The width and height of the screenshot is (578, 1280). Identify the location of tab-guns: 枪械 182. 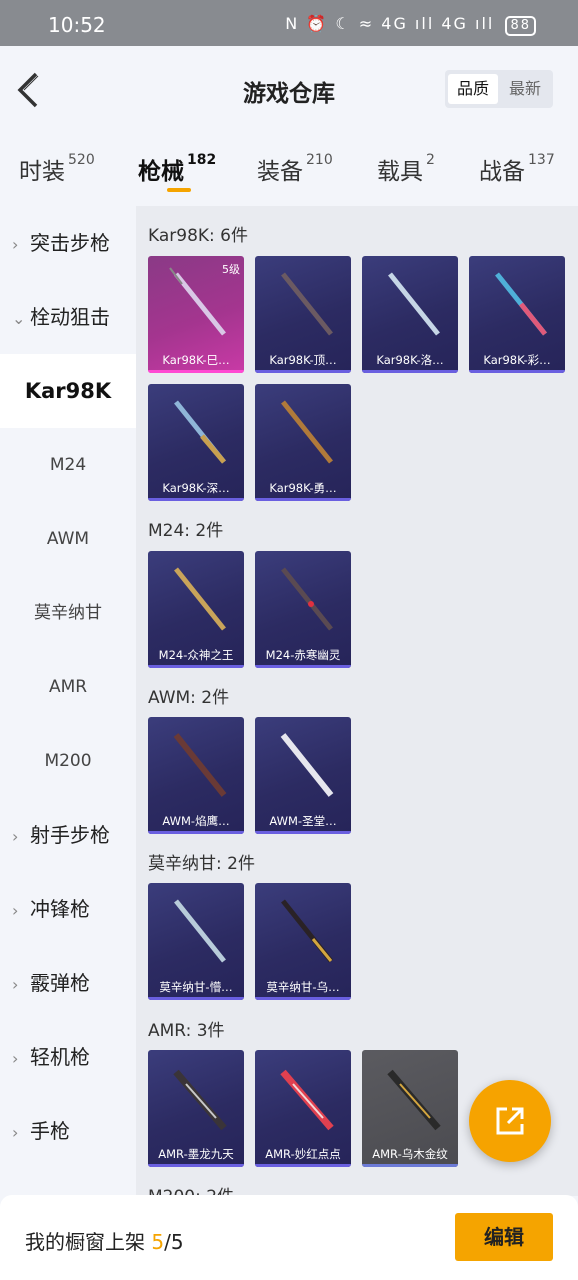
(177, 169).